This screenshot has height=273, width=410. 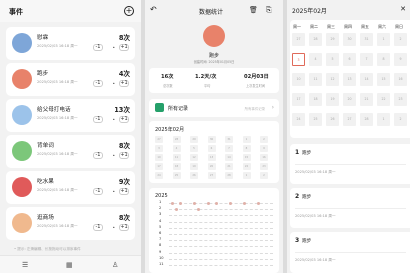 What do you see at coordinates (400, 59) in the screenshot?
I see `day-cell: 9` at bounding box center [400, 59].